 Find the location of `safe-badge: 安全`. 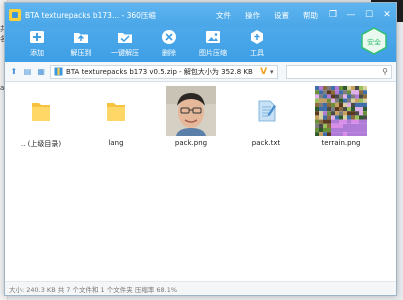

safe-badge: 安全 is located at coordinates (374, 41).